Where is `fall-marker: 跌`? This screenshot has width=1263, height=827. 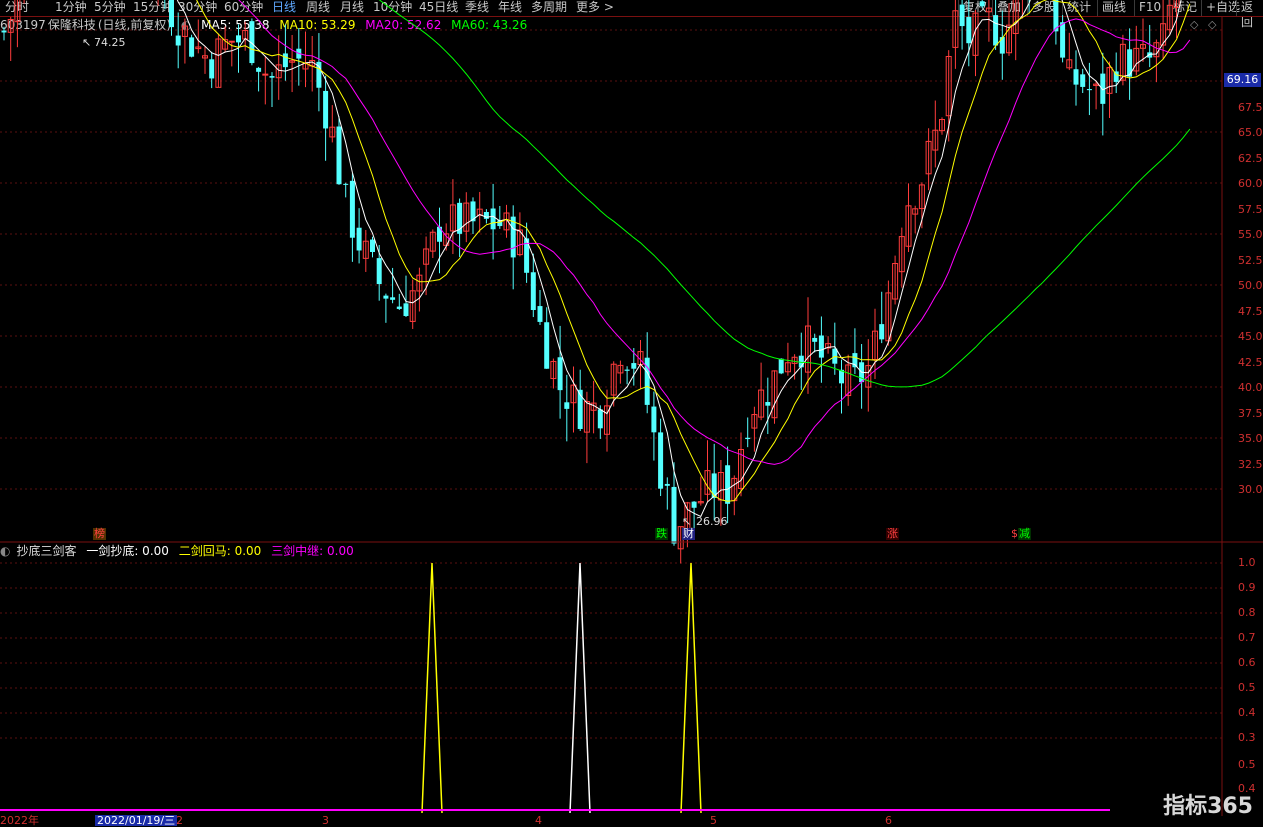 fall-marker: 跌 is located at coordinates (661, 534).